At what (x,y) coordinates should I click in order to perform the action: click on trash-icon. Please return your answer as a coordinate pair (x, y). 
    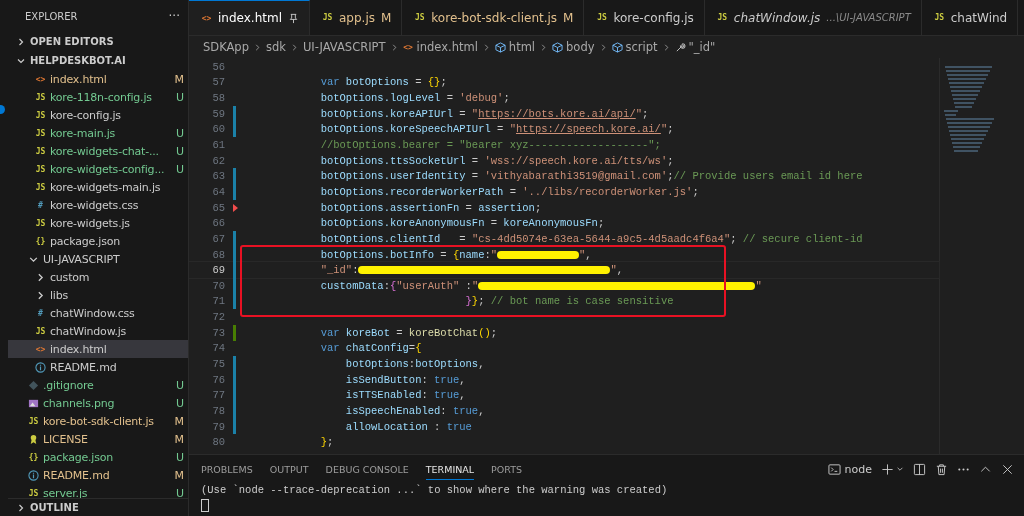
    Looking at the image, I should click on (941, 469).